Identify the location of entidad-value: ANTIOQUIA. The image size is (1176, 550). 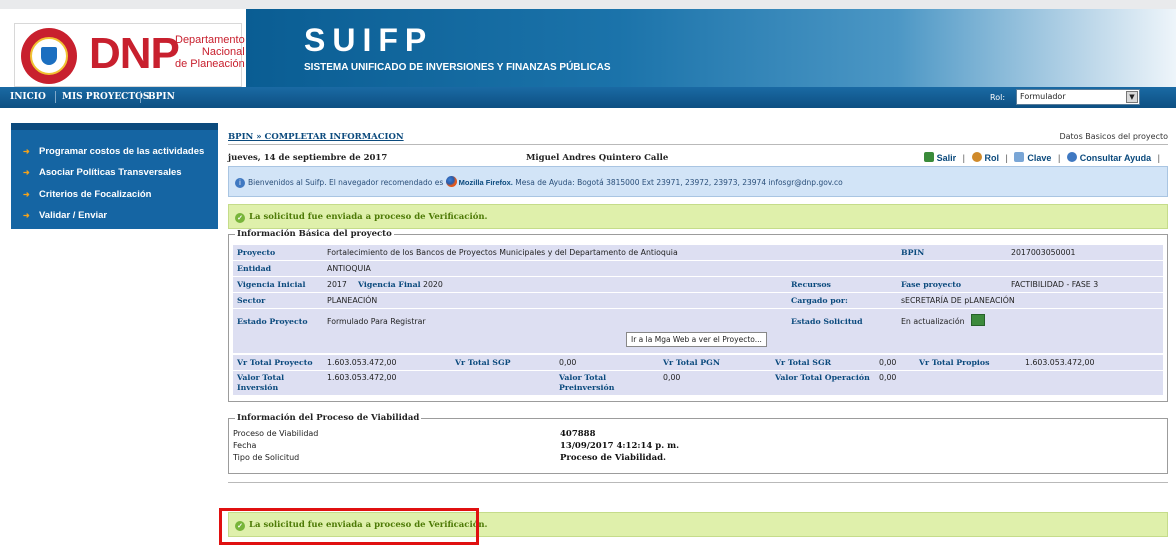
(349, 268).